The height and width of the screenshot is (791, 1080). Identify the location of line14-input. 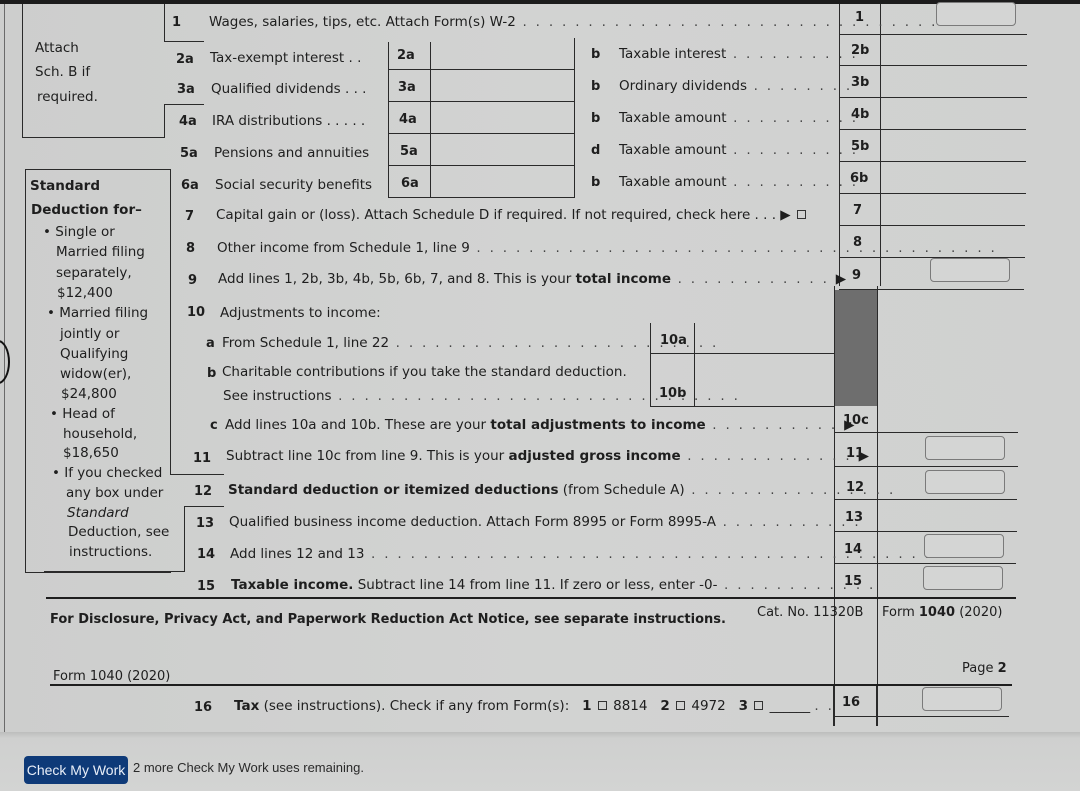
(964, 546).